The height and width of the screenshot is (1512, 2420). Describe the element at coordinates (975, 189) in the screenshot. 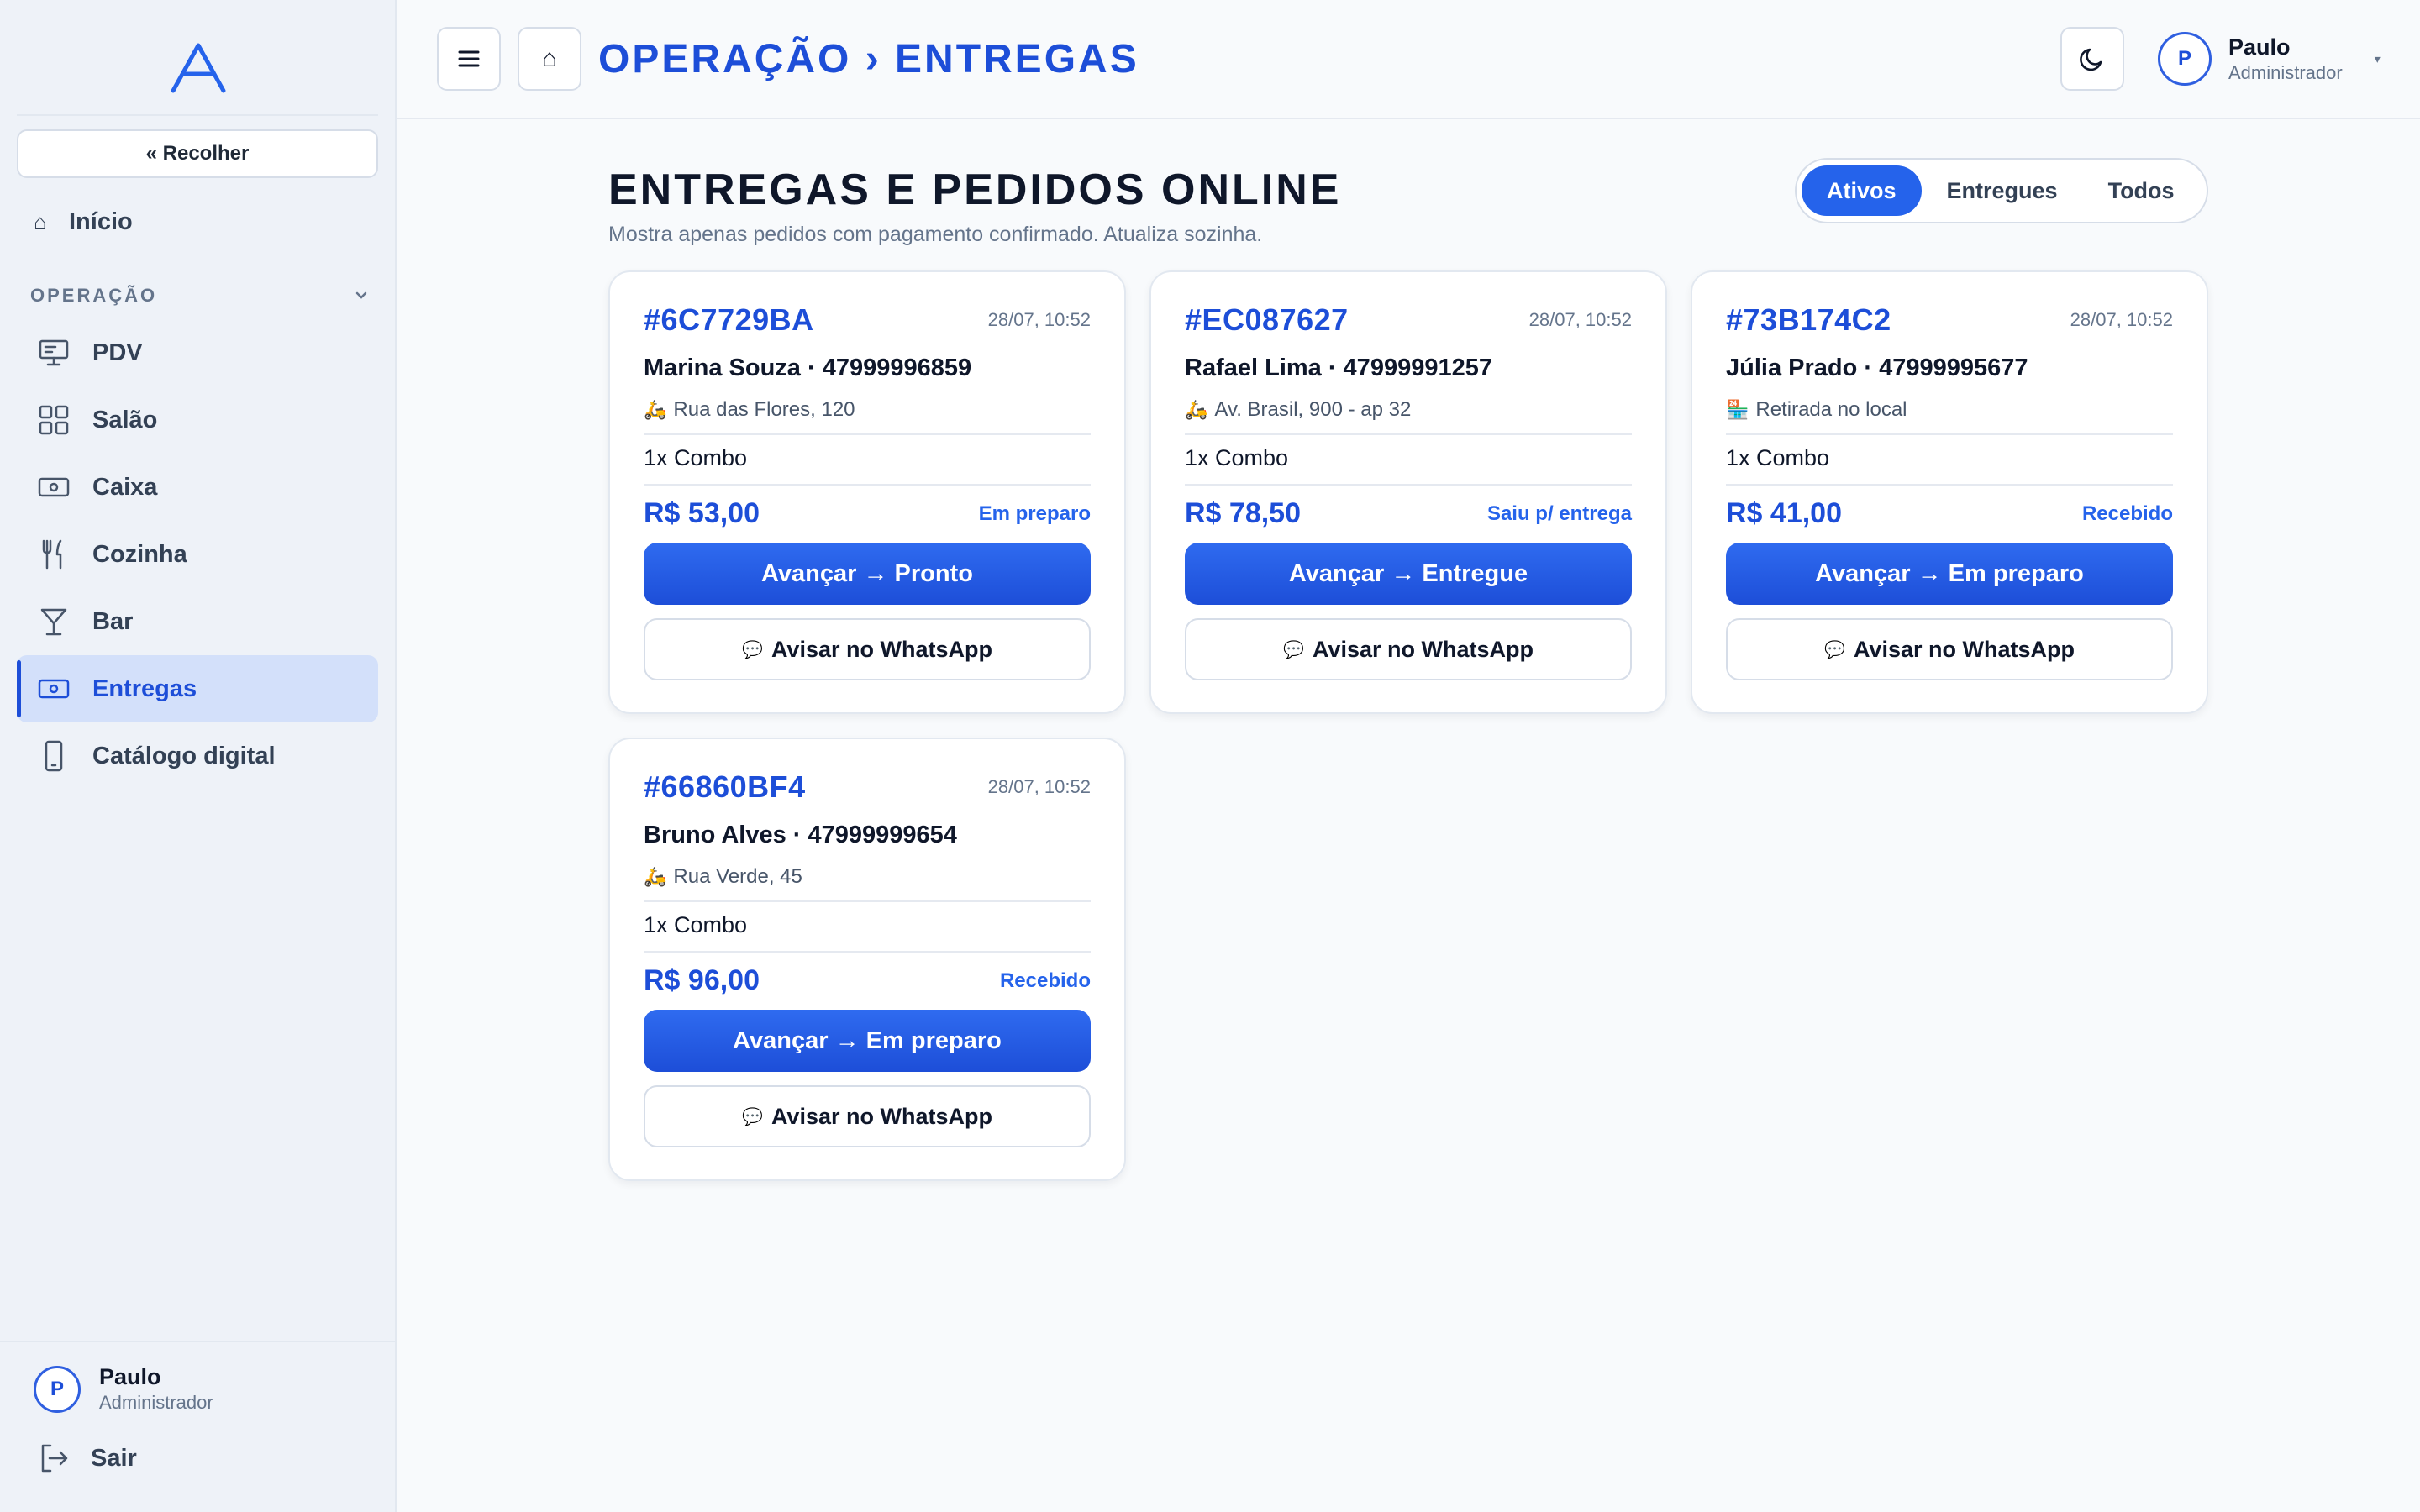

I see `page-title: ENTREGAS E PEDIDOS ONLINE` at that location.